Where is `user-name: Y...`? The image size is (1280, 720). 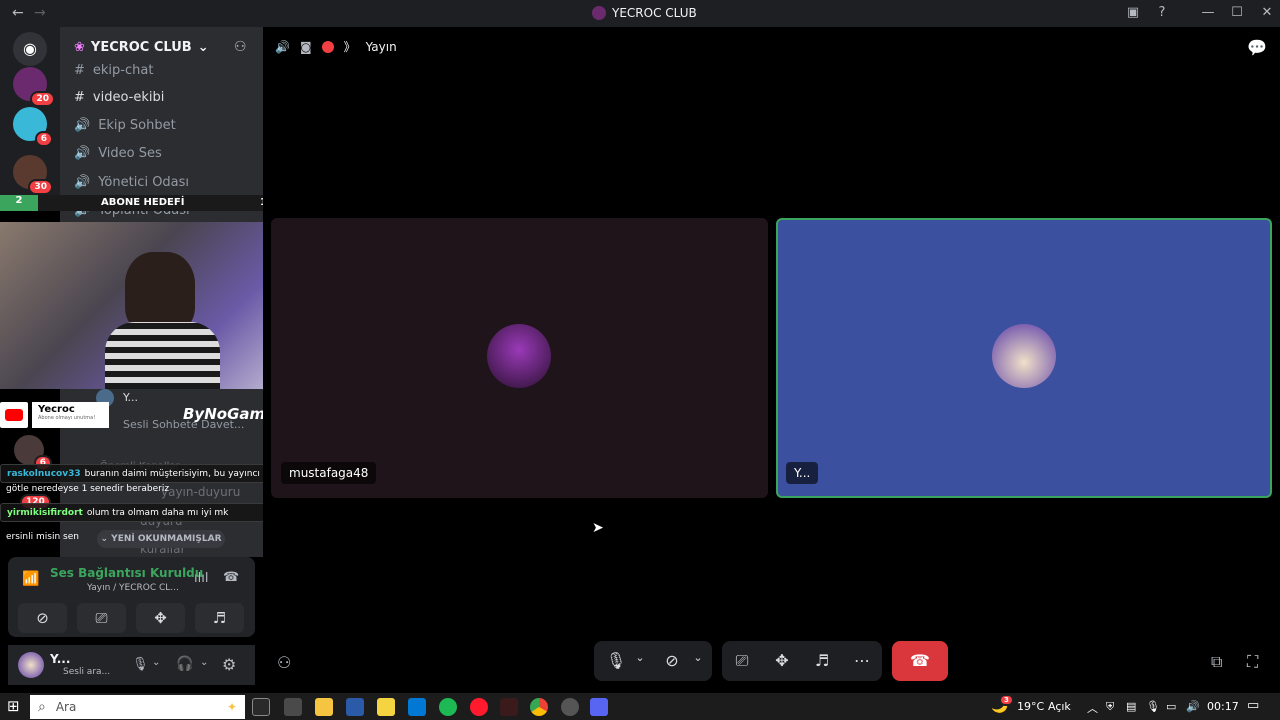 user-name: Y... is located at coordinates (60, 659).